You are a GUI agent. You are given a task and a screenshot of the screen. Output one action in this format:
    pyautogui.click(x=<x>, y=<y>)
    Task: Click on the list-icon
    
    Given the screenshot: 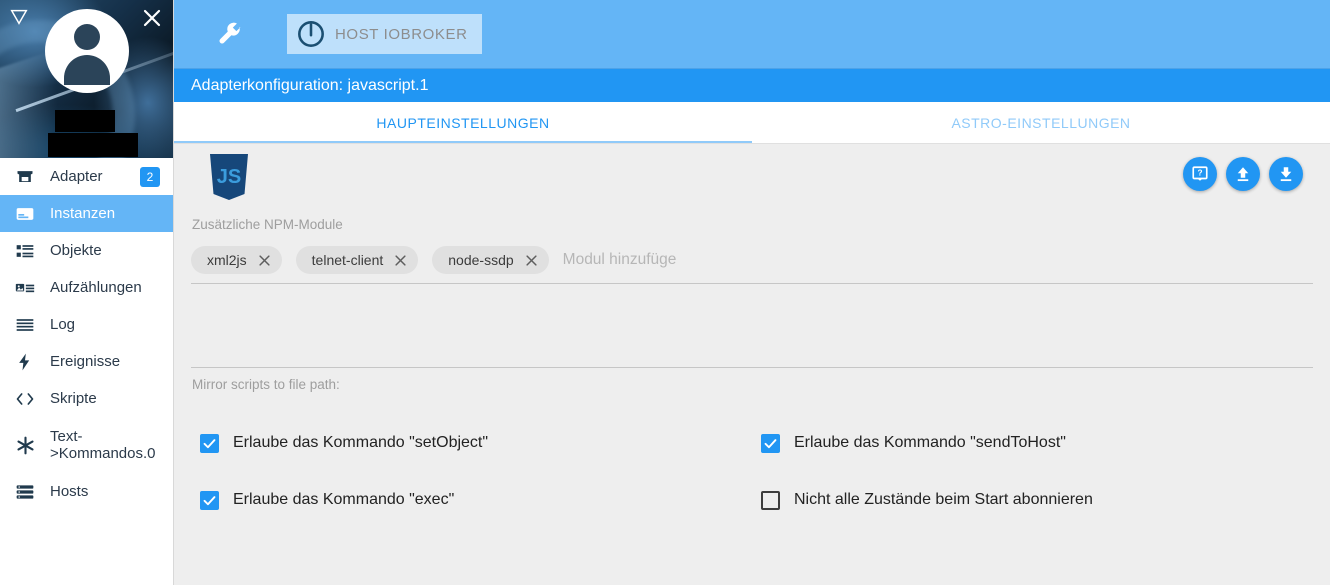 What is the action you would take?
    pyautogui.click(x=25, y=251)
    